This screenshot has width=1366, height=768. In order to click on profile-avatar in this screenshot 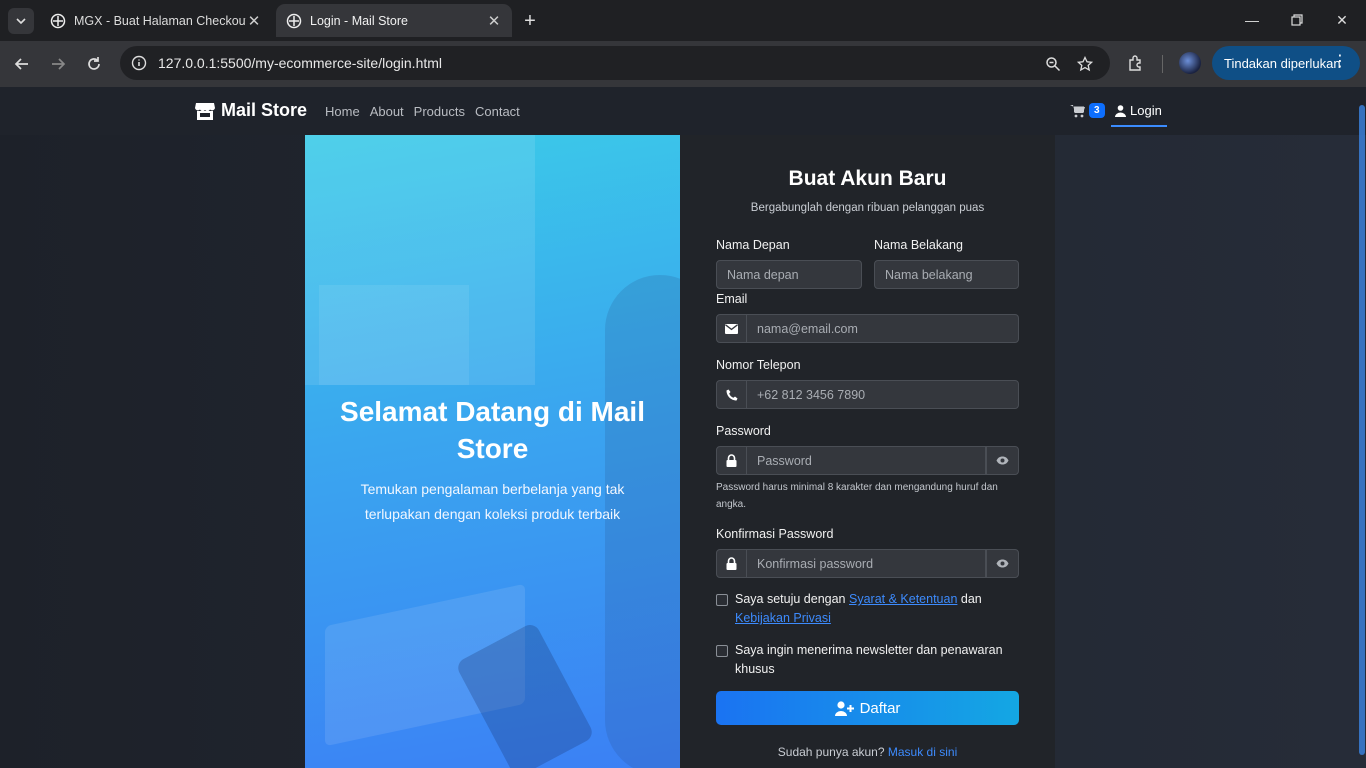, I will do `click(1190, 63)`.